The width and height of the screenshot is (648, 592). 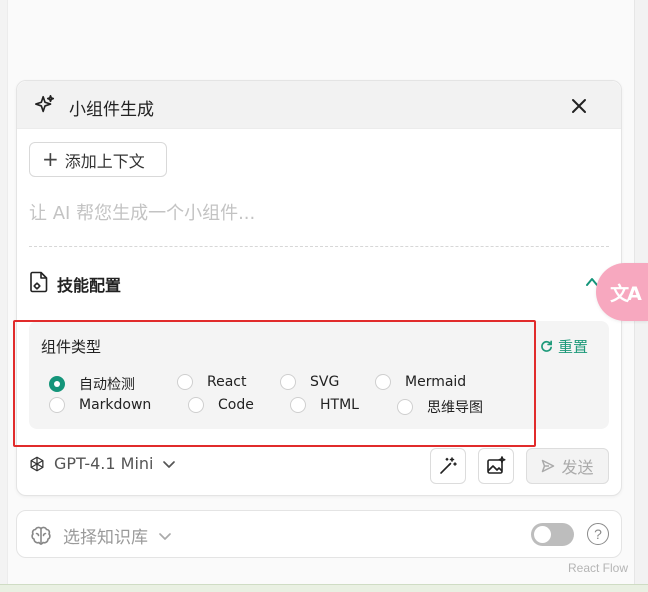 What do you see at coordinates (104, 161) in the screenshot?
I see `add-context-label: 添加上下文` at bounding box center [104, 161].